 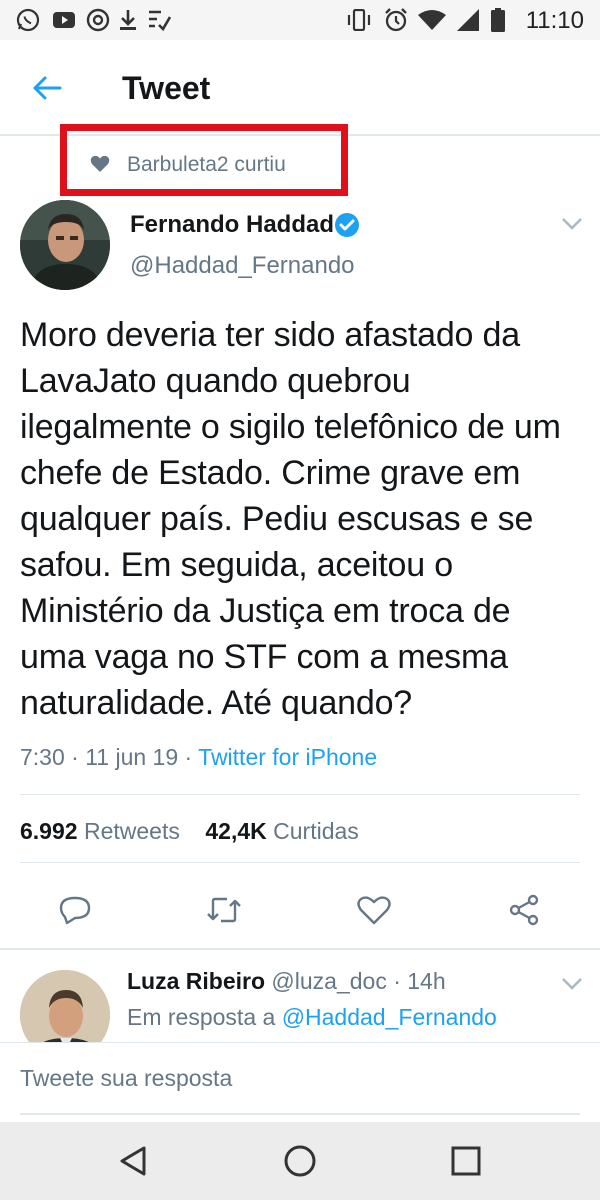 I want to click on system-nav-bar, so click(x=300, y=1161).